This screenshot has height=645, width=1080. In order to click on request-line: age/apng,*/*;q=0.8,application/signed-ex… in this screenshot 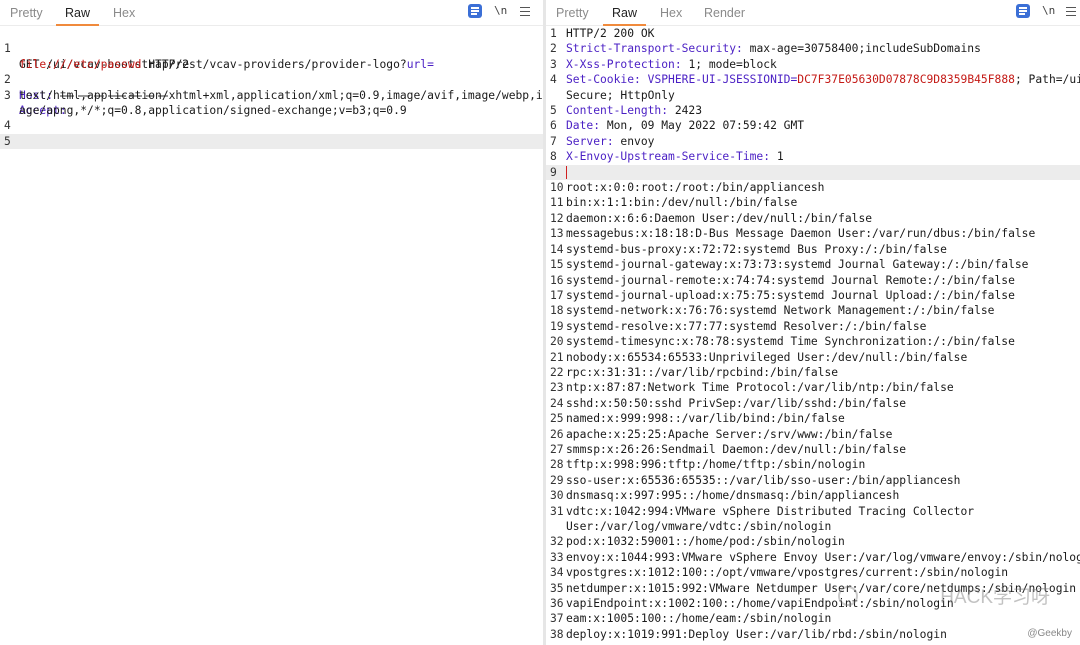, I will do `click(213, 111)`.